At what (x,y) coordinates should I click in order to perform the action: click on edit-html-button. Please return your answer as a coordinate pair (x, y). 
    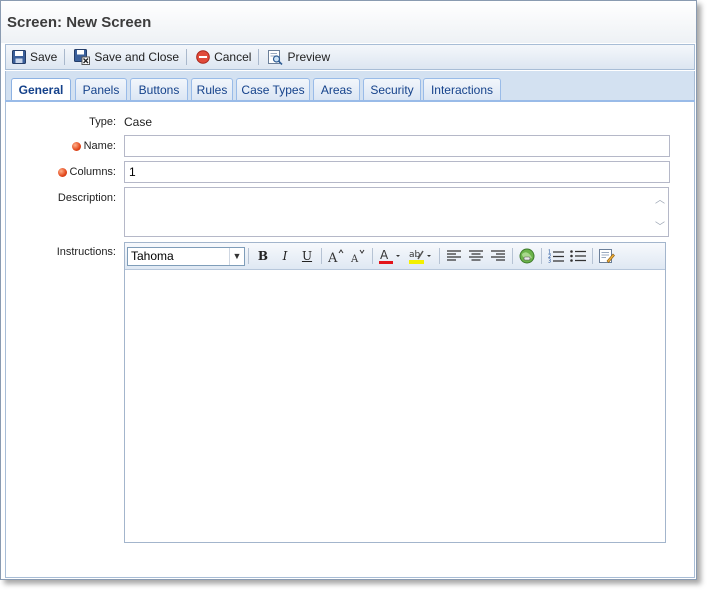
    Looking at the image, I should click on (607, 256).